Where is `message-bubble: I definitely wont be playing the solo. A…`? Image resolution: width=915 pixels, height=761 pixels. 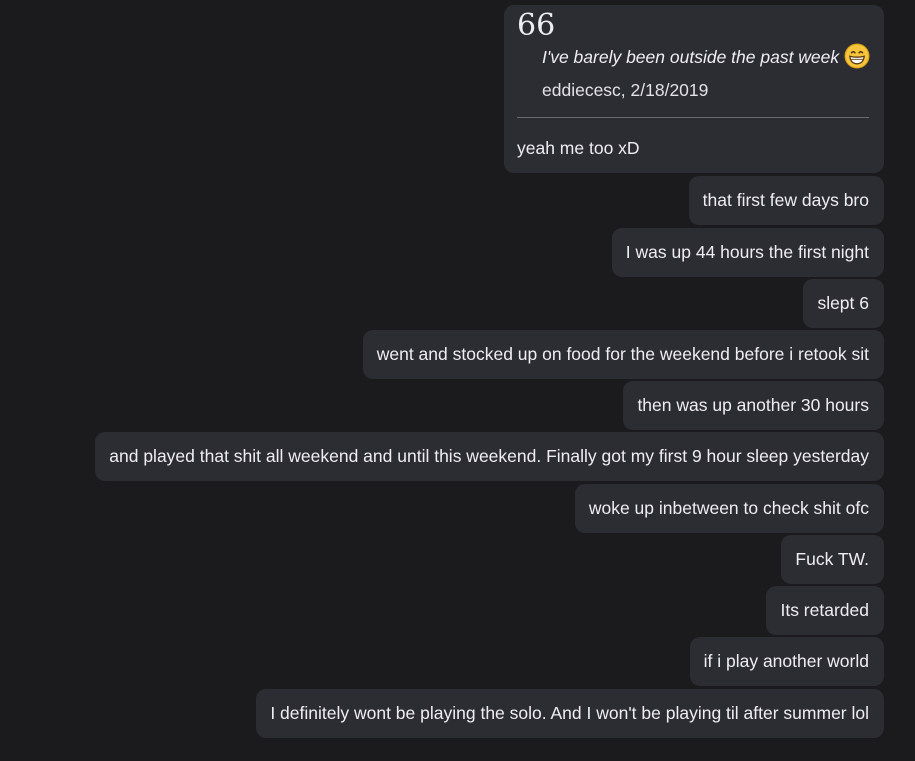 message-bubble: I definitely wont be playing the solo. A… is located at coordinates (570, 713).